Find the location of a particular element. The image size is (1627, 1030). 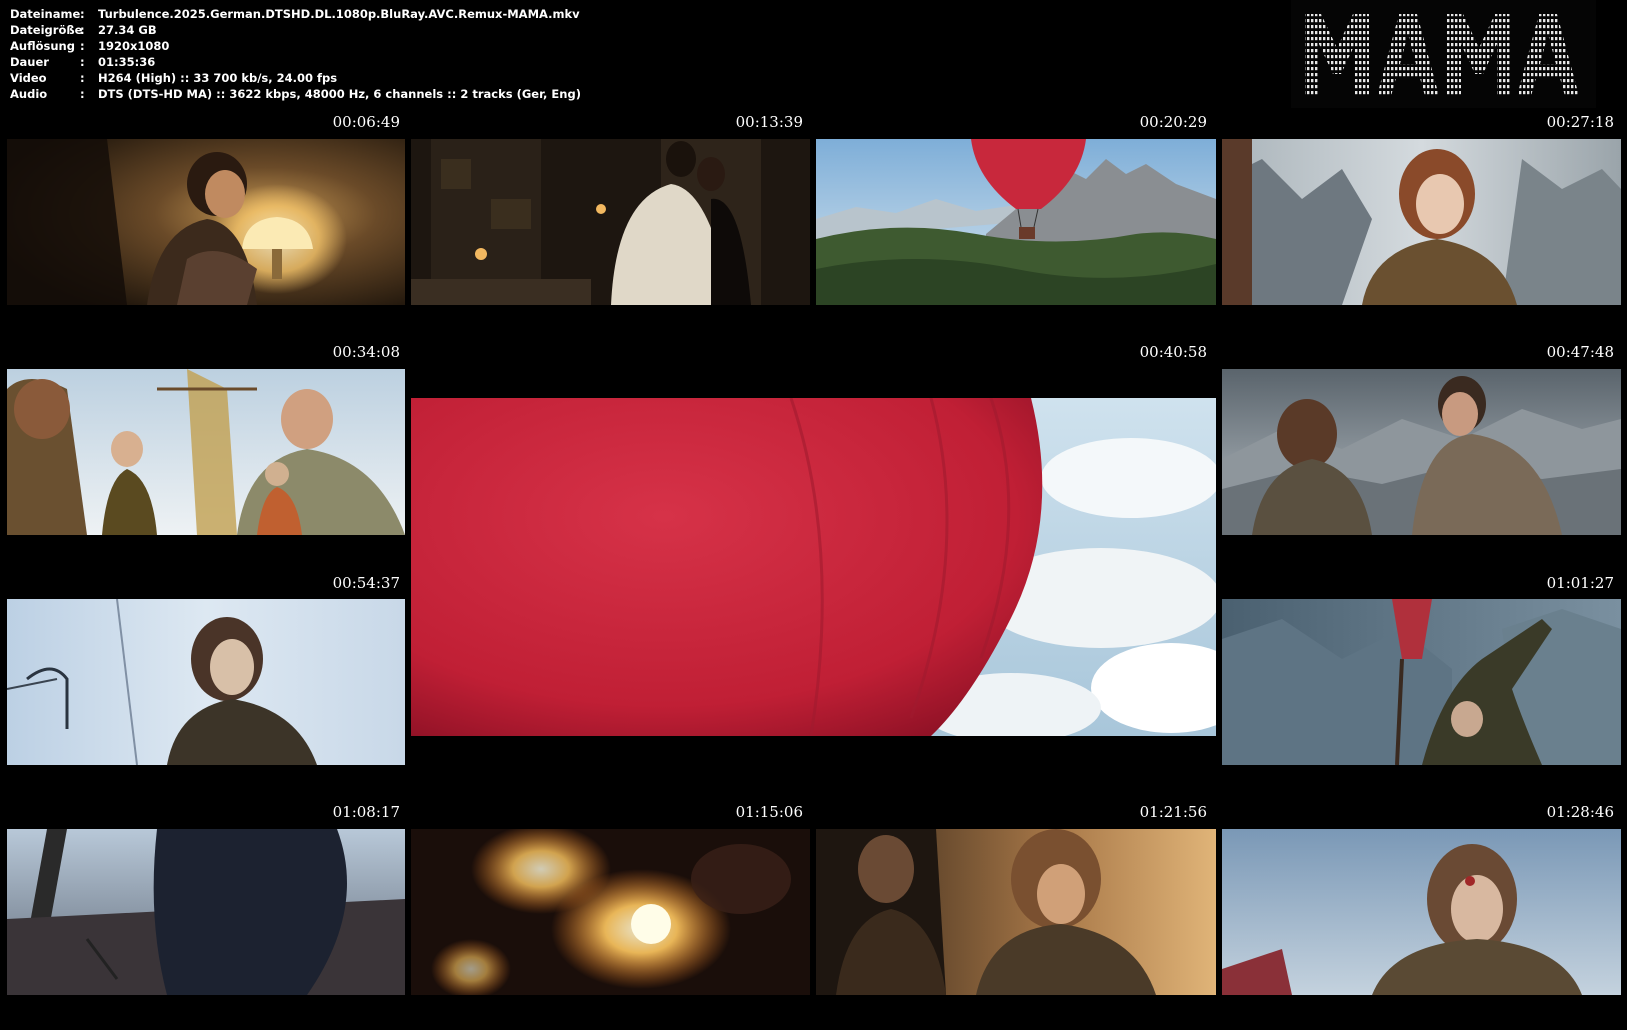

info-value: 27.34 GB is located at coordinates (127, 30).